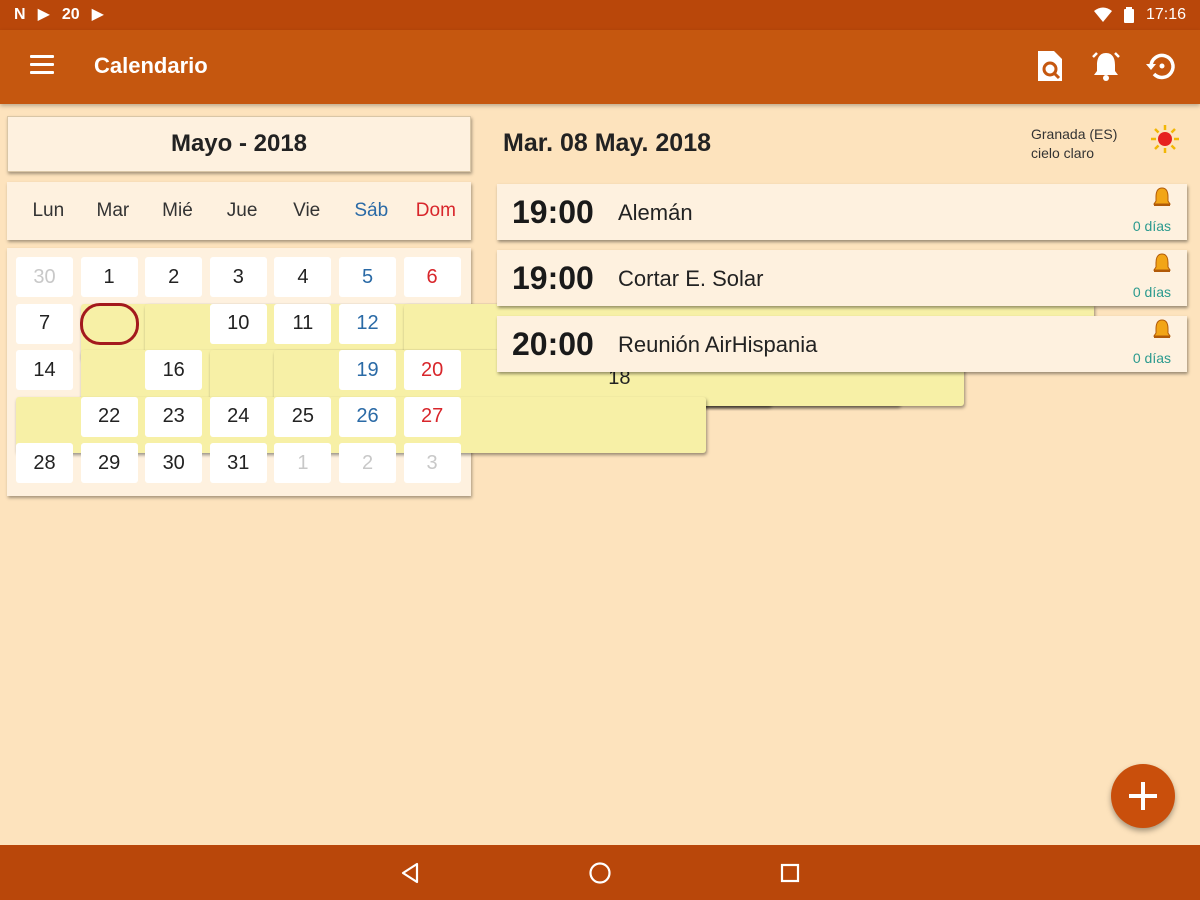  Describe the element at coordinates (600, 15) in the screenshot. I see `status-bar: N ▶ 20 ▶ 17:16` at that location.